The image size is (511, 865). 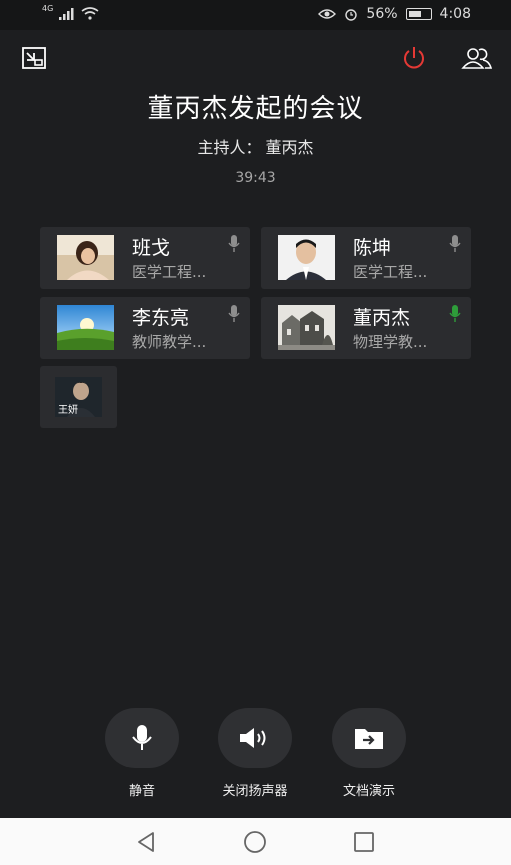 I want to click on recent-apps-button, so click(x=364, y=842).